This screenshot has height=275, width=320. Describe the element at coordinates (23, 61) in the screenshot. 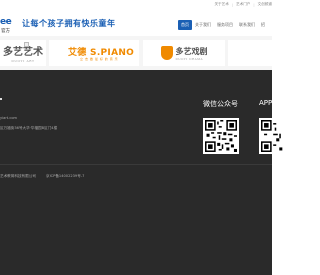

I see `brand-english-name: DUOYI ART` at that location.